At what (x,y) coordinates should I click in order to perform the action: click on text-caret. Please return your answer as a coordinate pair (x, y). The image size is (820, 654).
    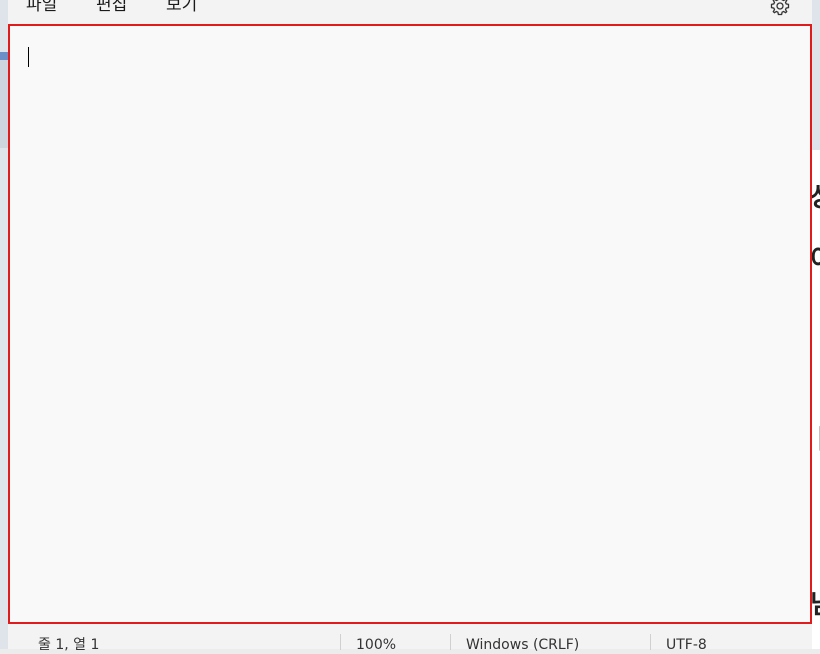
    Looking at the image, I should click on (28, 57).